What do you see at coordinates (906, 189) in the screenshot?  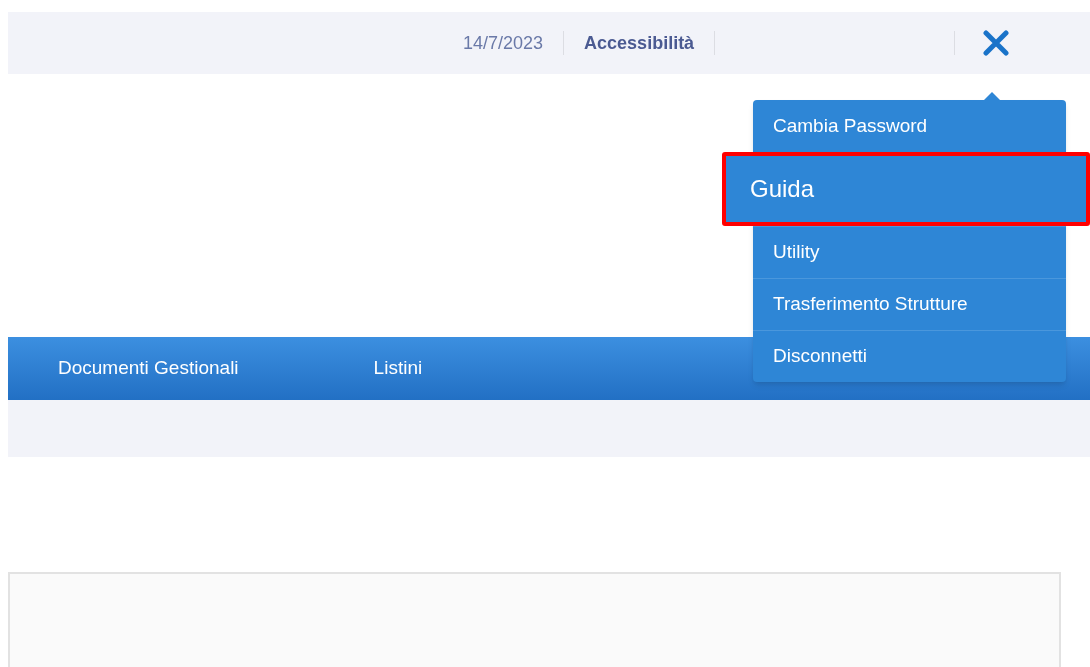 I see `menu-item: Guida` at bounding box center [906, 189].